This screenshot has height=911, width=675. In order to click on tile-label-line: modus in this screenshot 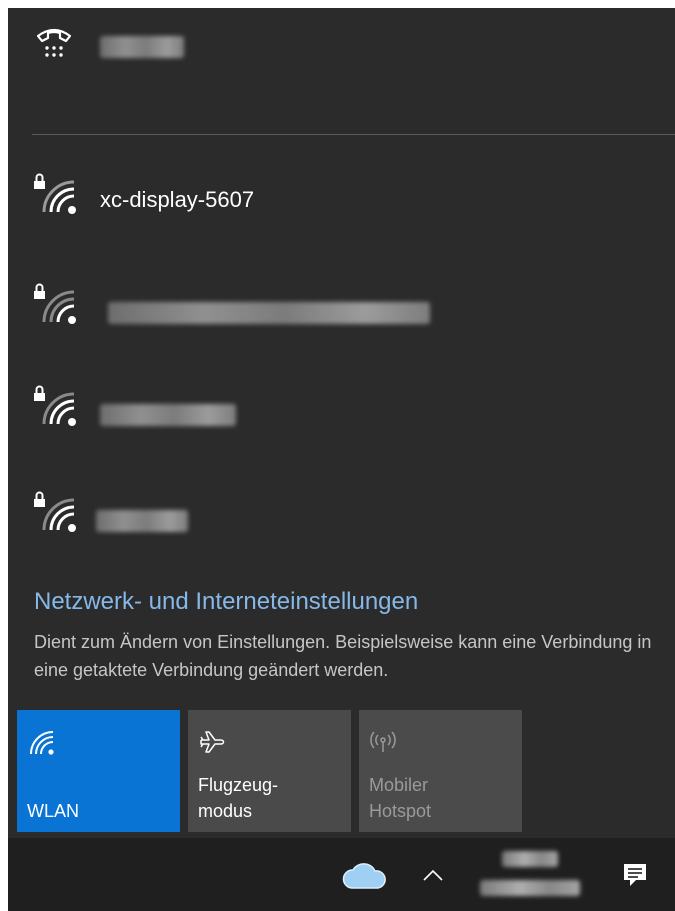, I will do `click(225, 811)`.